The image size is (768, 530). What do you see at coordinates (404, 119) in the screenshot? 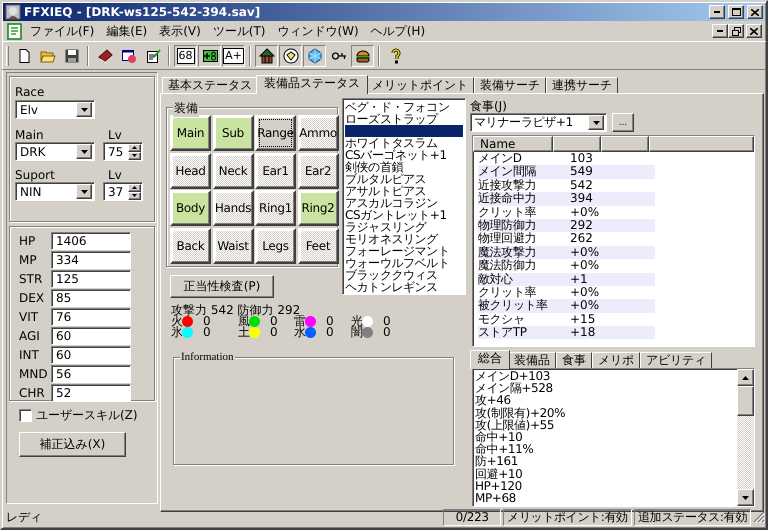
I see `list-item: ローズストラップ` at bounding box center [404, 119].